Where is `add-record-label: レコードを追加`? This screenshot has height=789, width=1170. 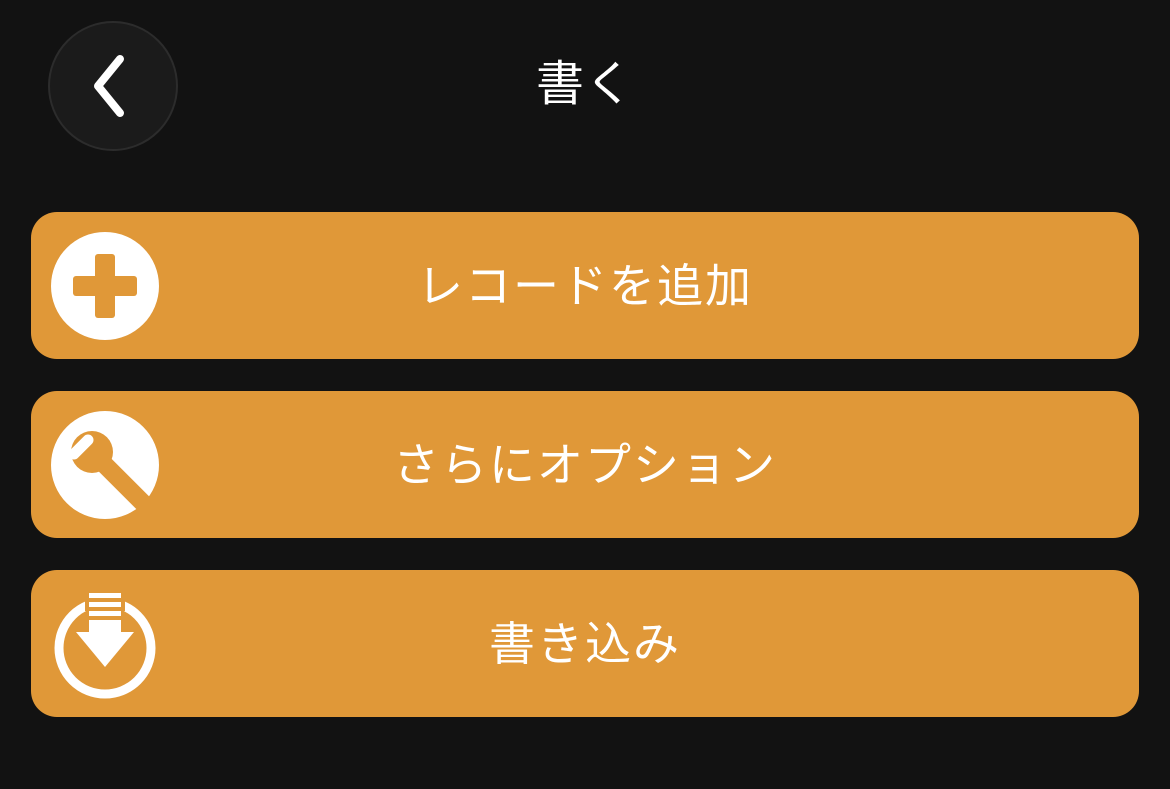 add-record-label: レコードを追加 is located at coordinates (585, 285).